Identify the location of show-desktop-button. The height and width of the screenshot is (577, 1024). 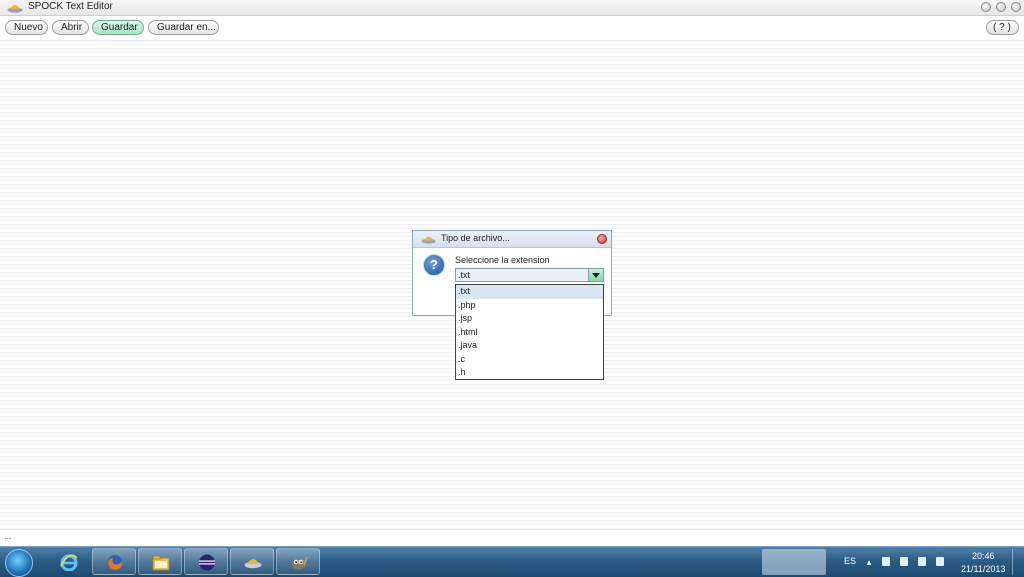
(1017, 562).